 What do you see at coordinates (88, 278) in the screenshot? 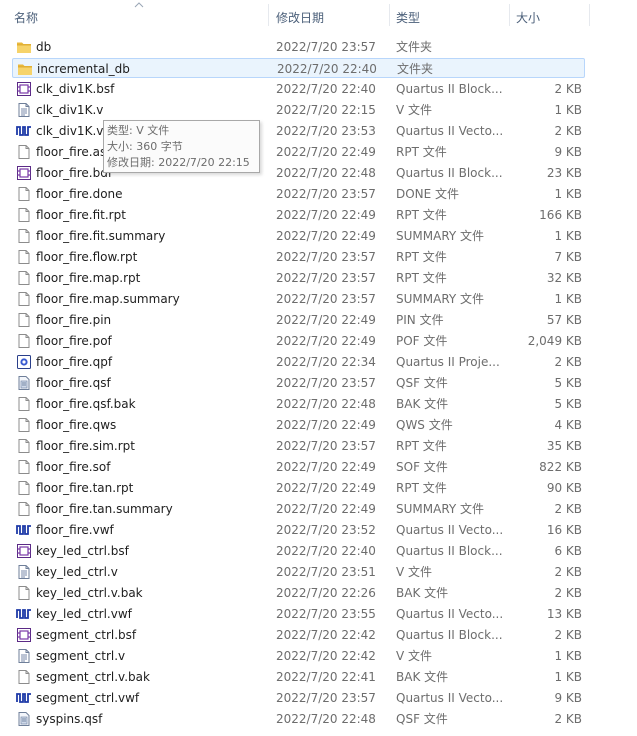
I see `file-name: floor_fire.map.rpt` at bounding box center [88, 278].